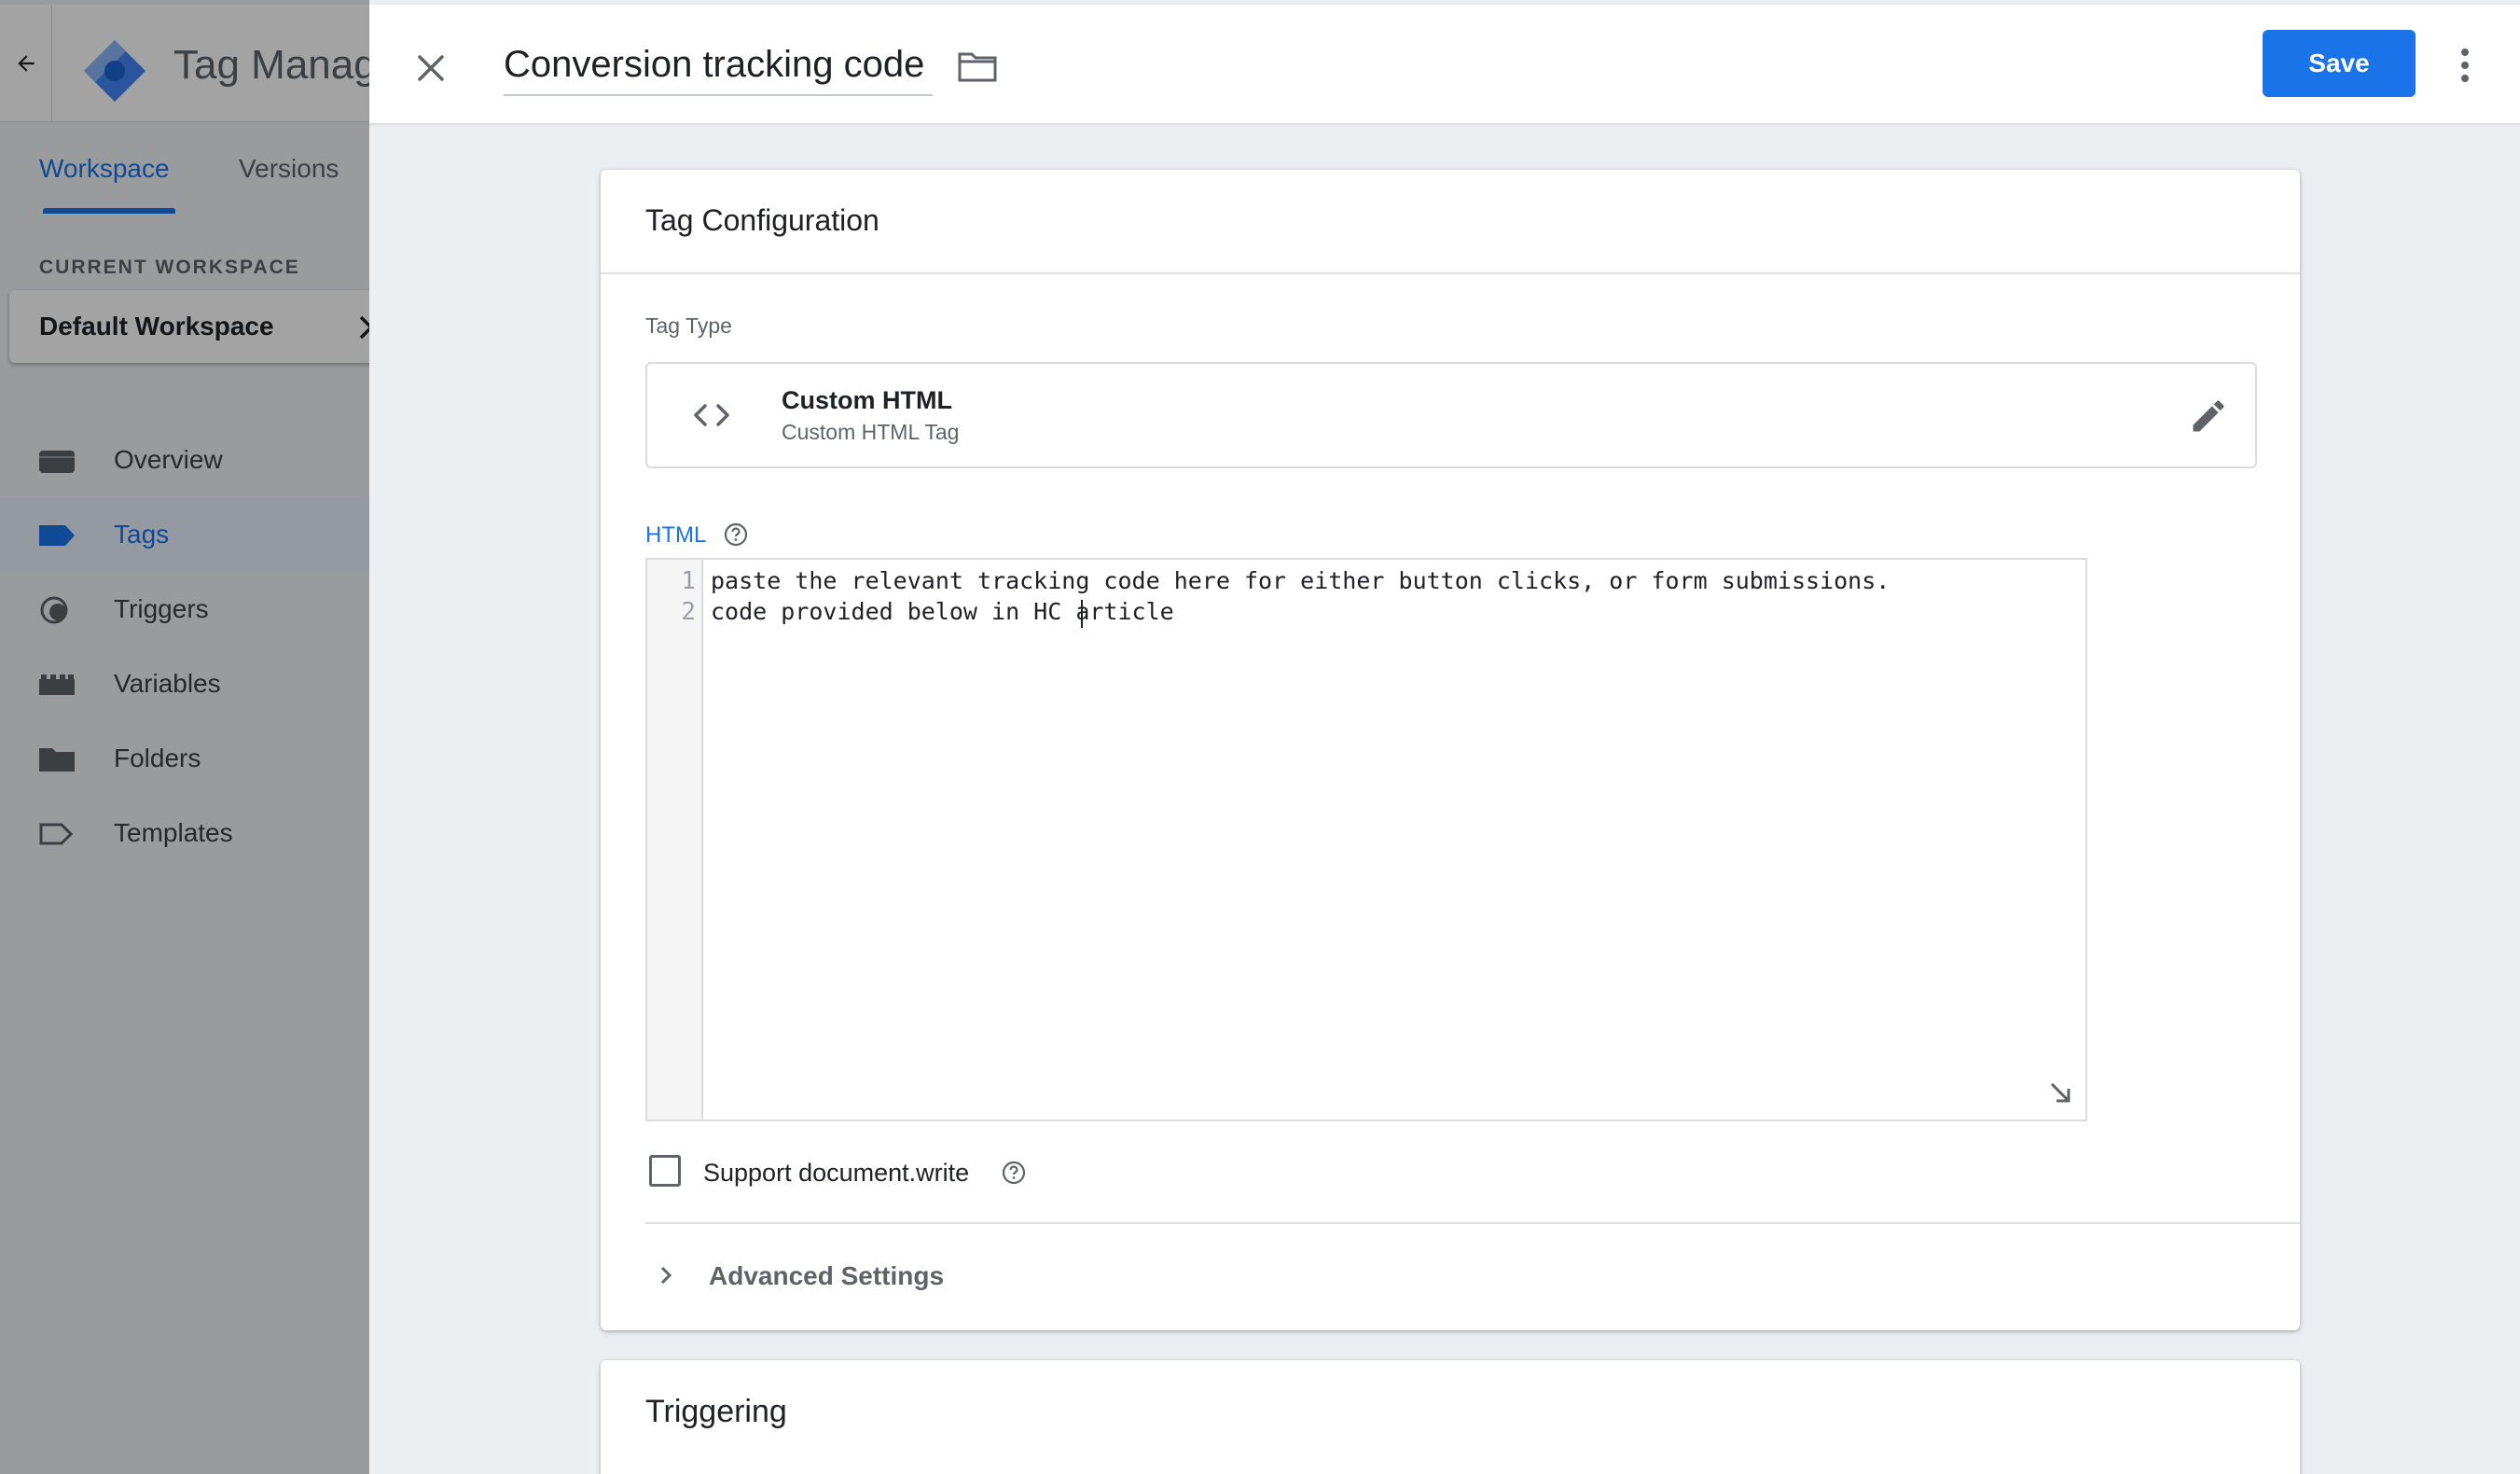  I want to click on sidebar-item-label: Triggers, so click(161, 608).